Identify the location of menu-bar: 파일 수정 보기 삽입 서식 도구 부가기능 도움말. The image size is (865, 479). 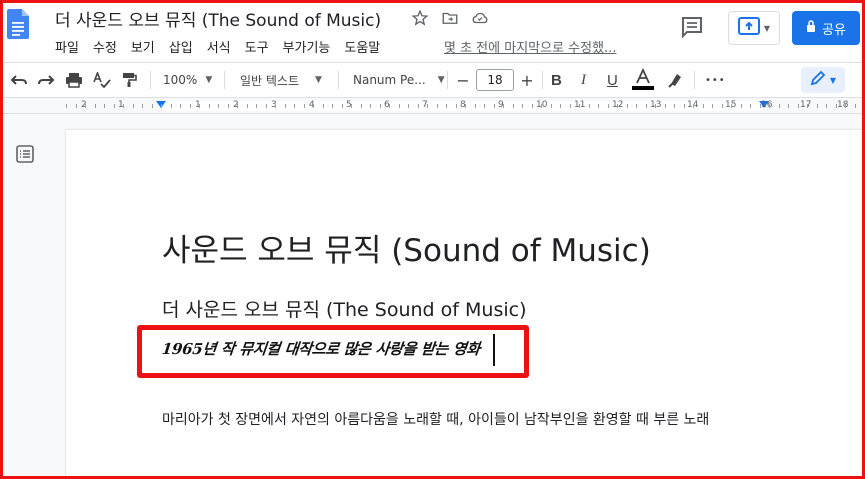
(224, 46).